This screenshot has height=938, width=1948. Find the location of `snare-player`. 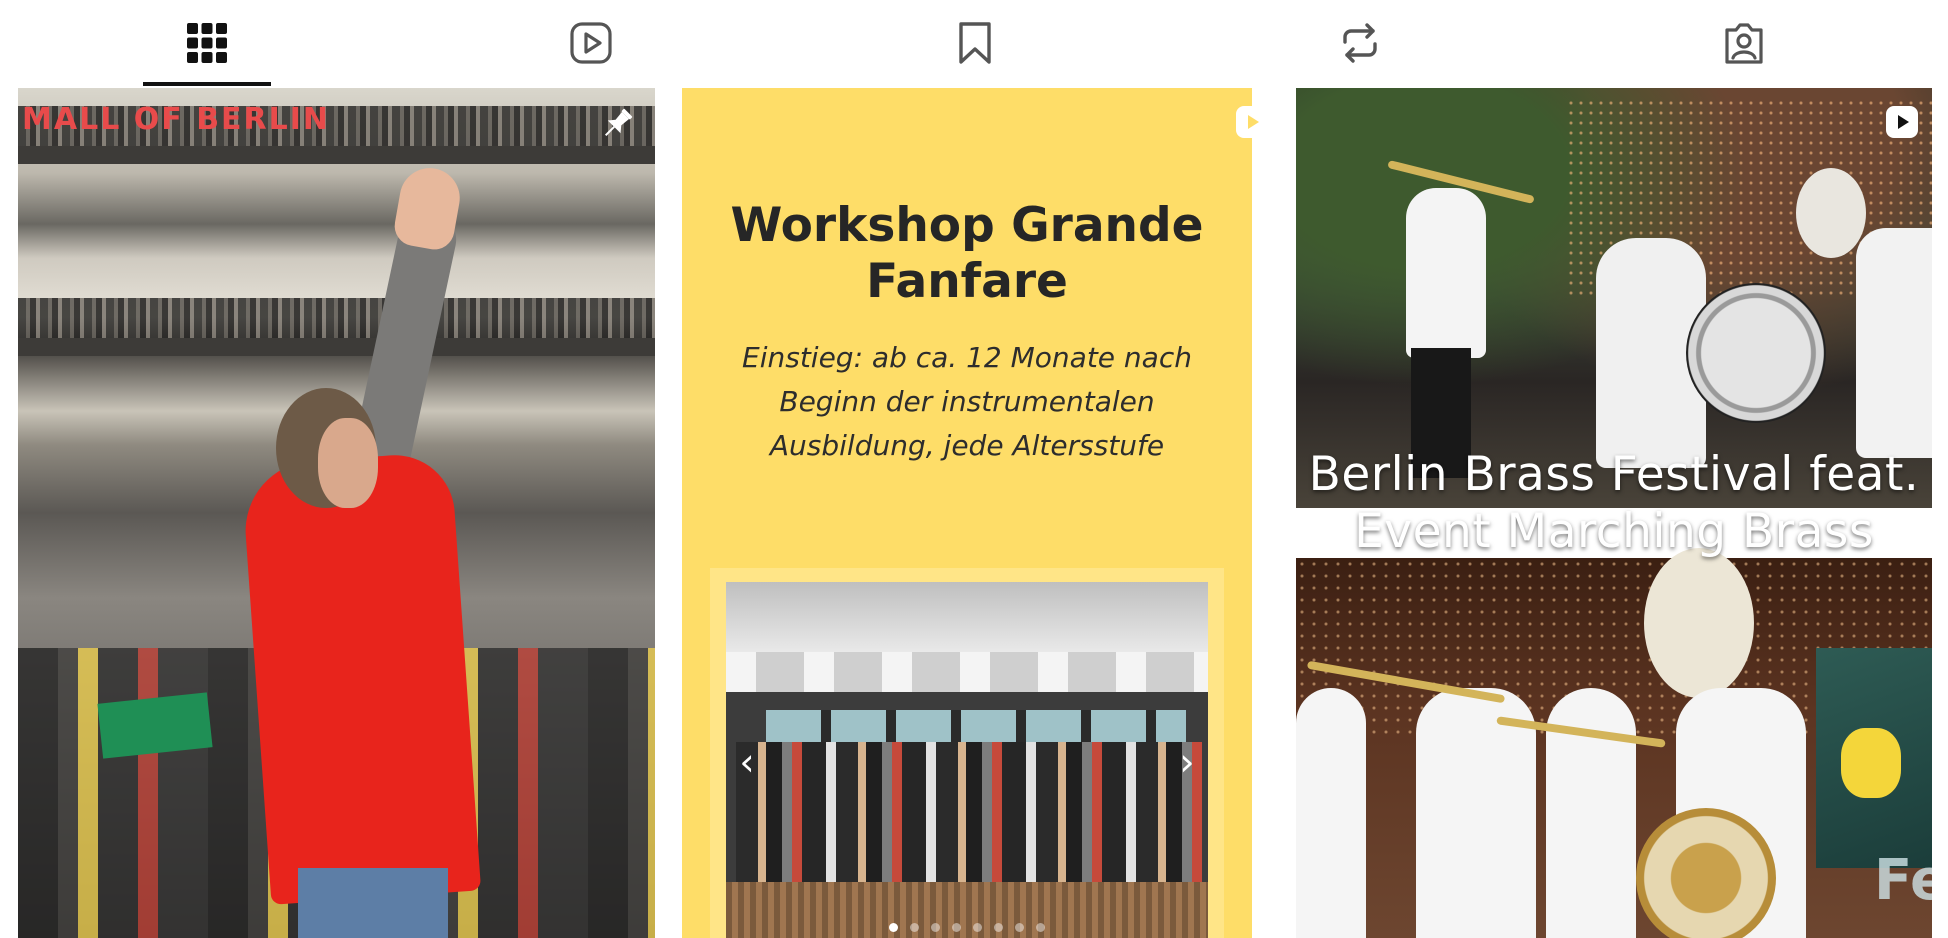

snare-player is located at coordinates (1894, 343).